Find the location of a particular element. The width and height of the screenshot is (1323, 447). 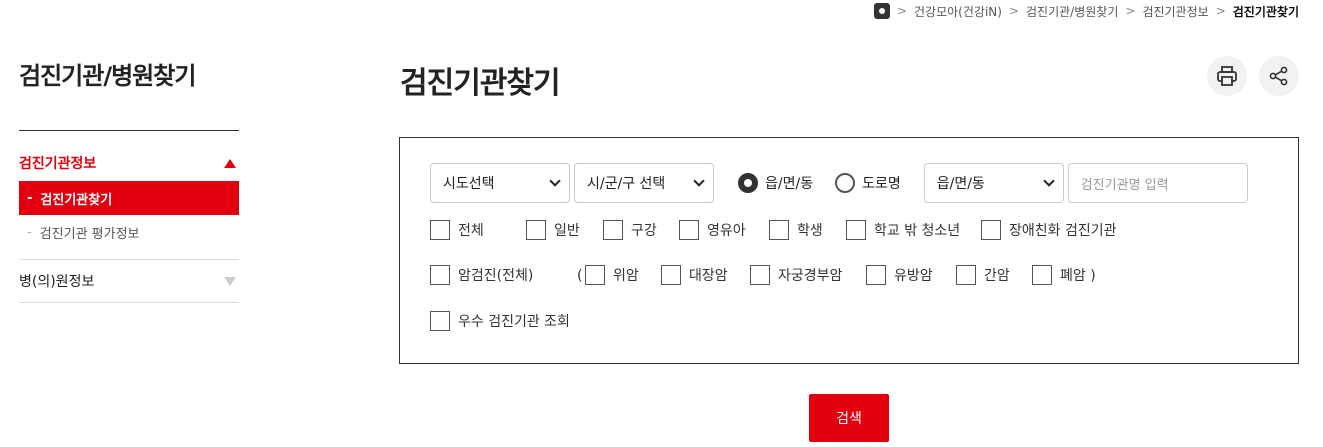

location-row: 시도선택 시/군/구 선택 읍/면/동 도로명 읍/면/동 검진기관명 입력 is located at coordinates (839, 183).